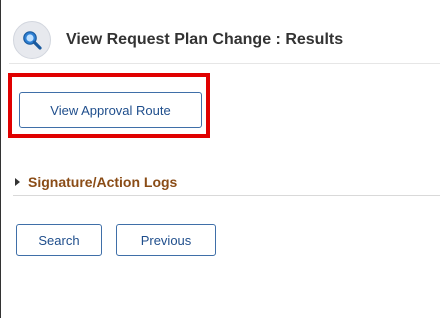 Image resolution: width=441 pixels, height=318 pixels. I want to click on page-header: View Request Plan Change : Results, so click(178, 40).